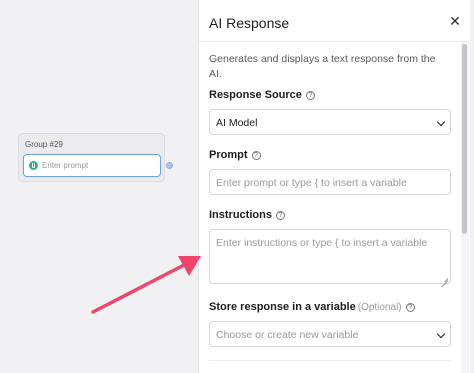  Describe the element at coordinates (330, 122) in the screenshot. I see `response-source-select: AI Model` at that location.